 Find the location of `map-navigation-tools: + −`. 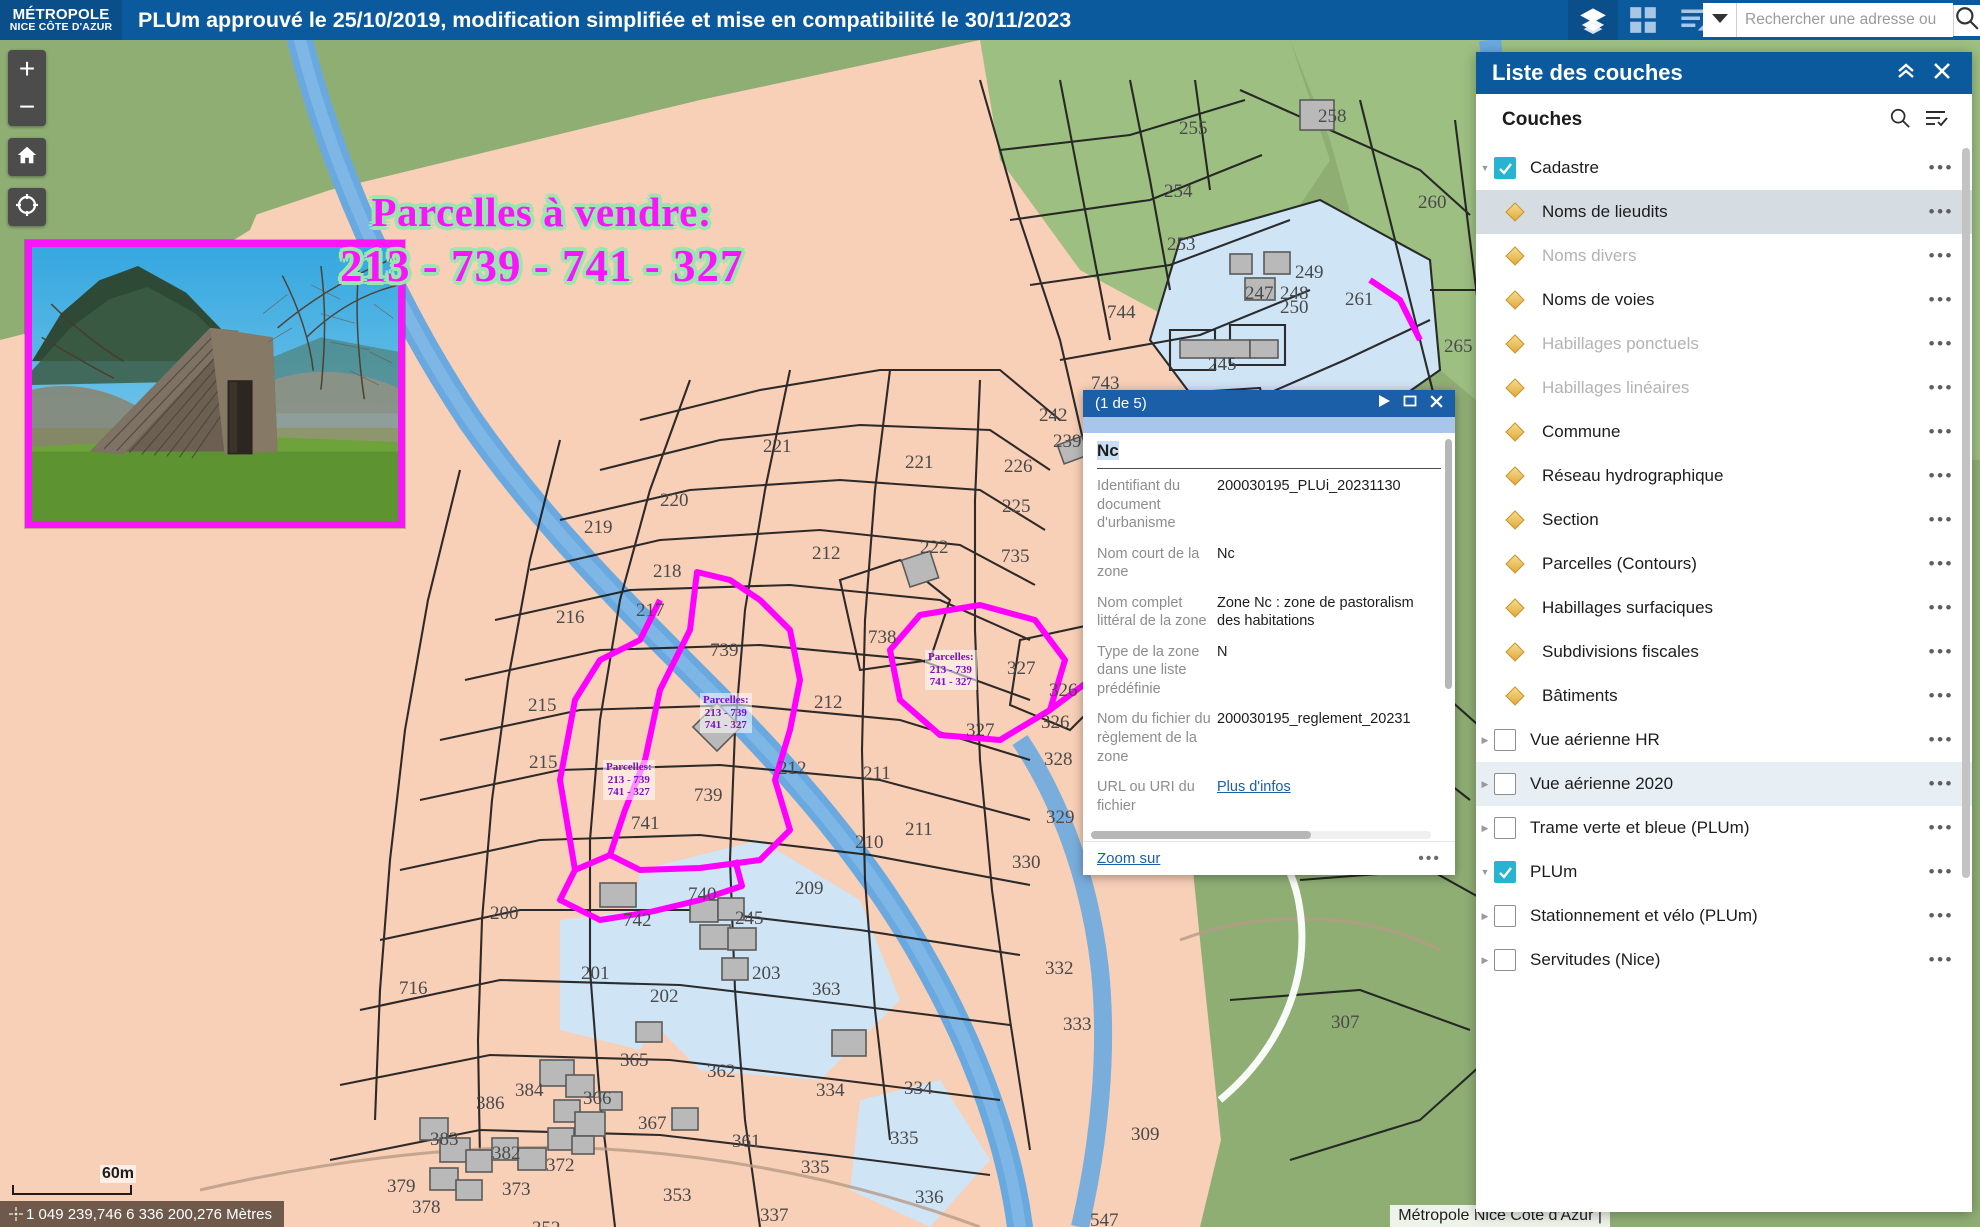

map-navigation-tools: + − is located at coordinates (27, 138).